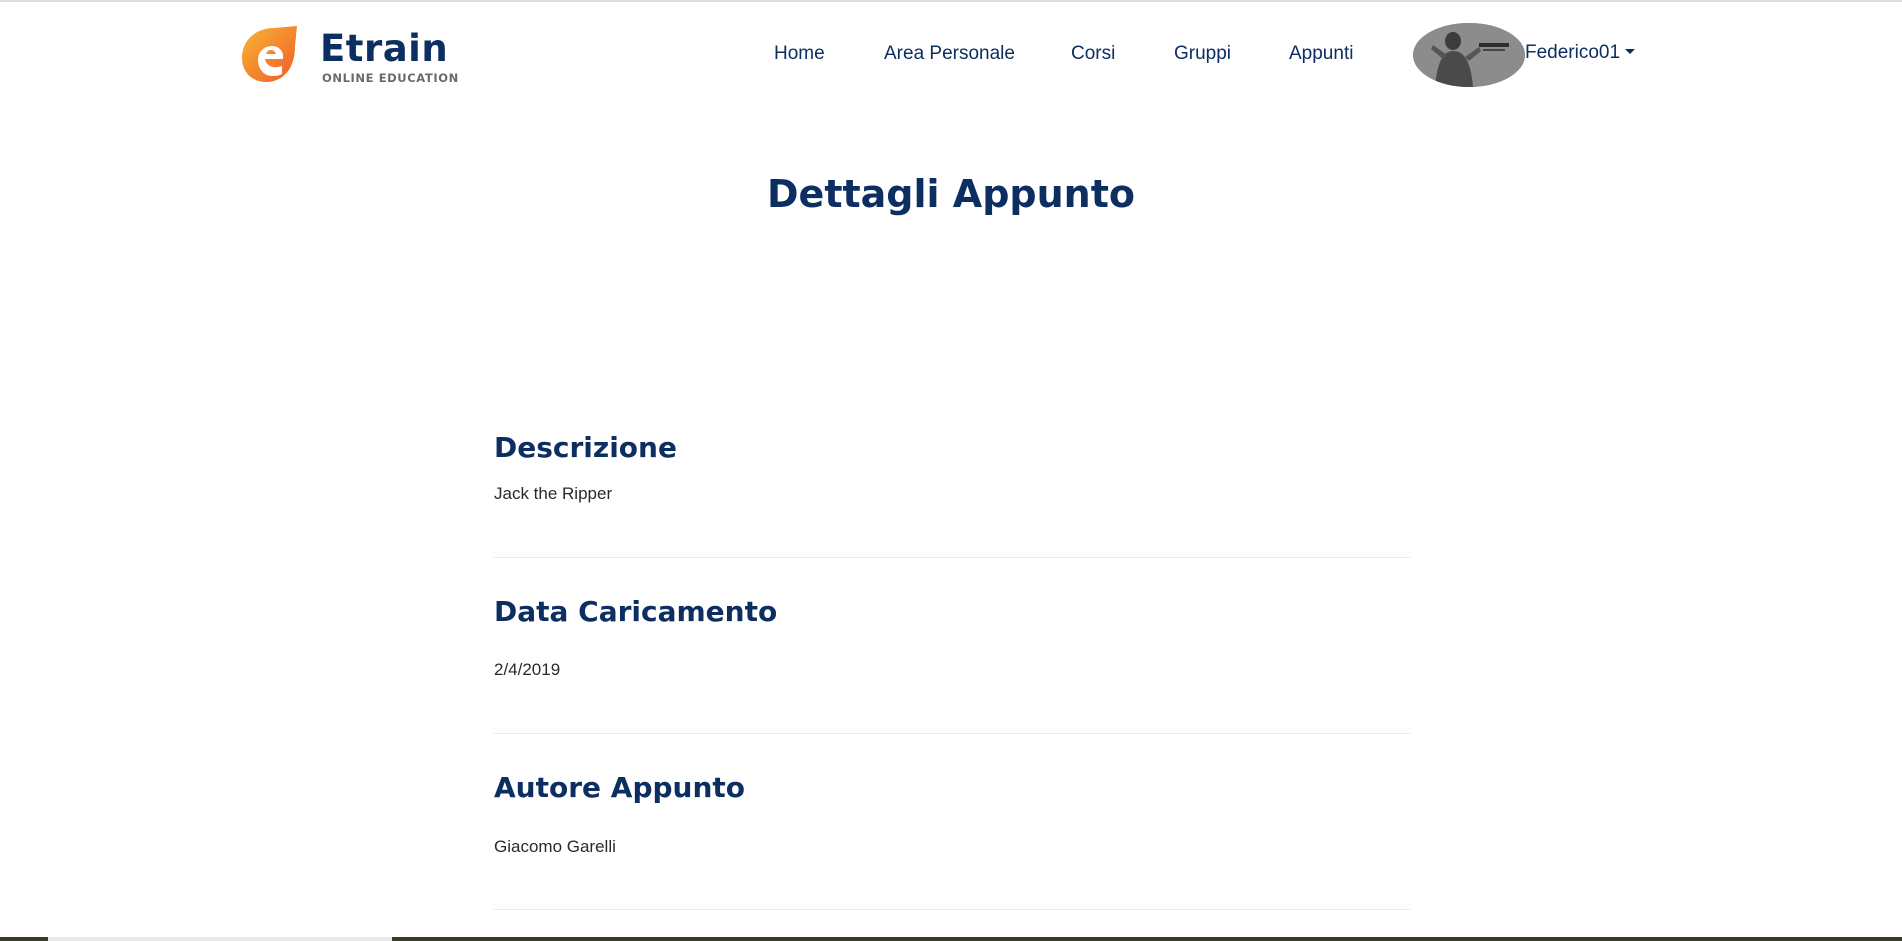 The height and width of the screenshot is (941, 1902). I want to click on section-title-descrizione: Descrizione, so click(585, 447).